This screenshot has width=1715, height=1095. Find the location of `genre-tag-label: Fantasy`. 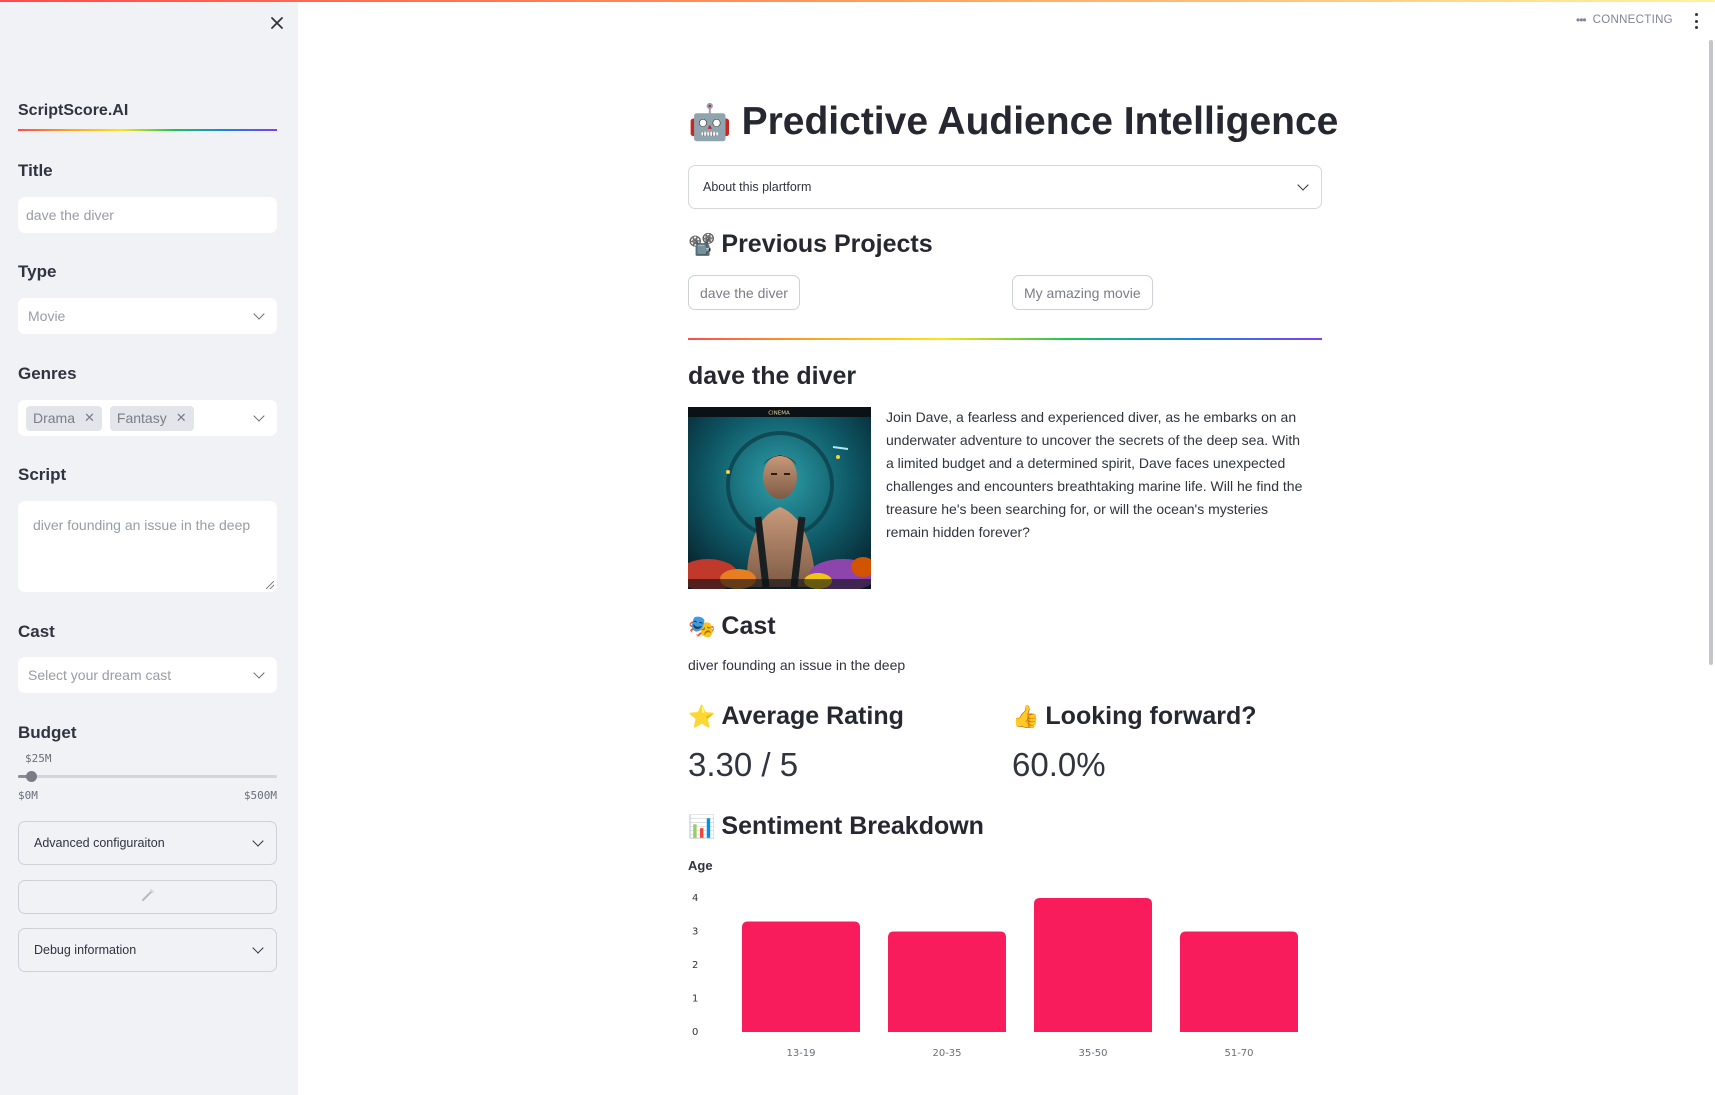

genre-tag-label: Fantasy is located at coordinates (141, 418).